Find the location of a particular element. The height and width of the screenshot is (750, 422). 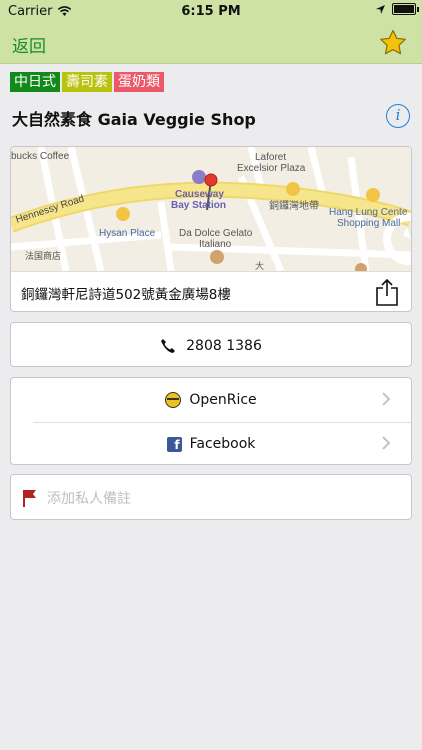

tag-japanese-chinese: 中日式 is located at coordinates (35, 82).